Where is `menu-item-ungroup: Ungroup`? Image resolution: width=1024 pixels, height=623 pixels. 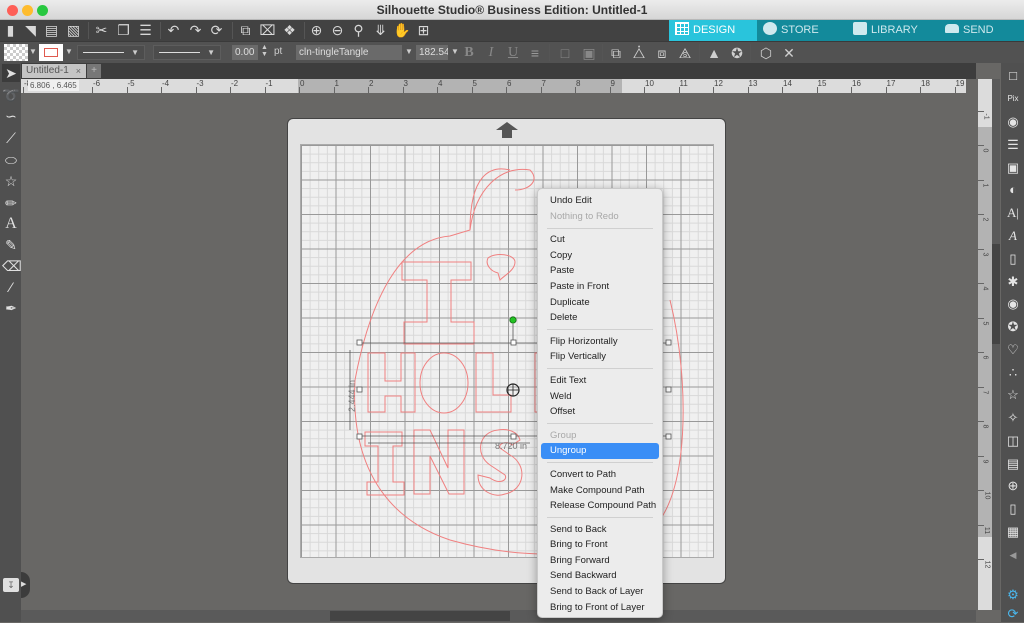 menu-item-ungroup: Ungroup is located at coordinates (600, 451).